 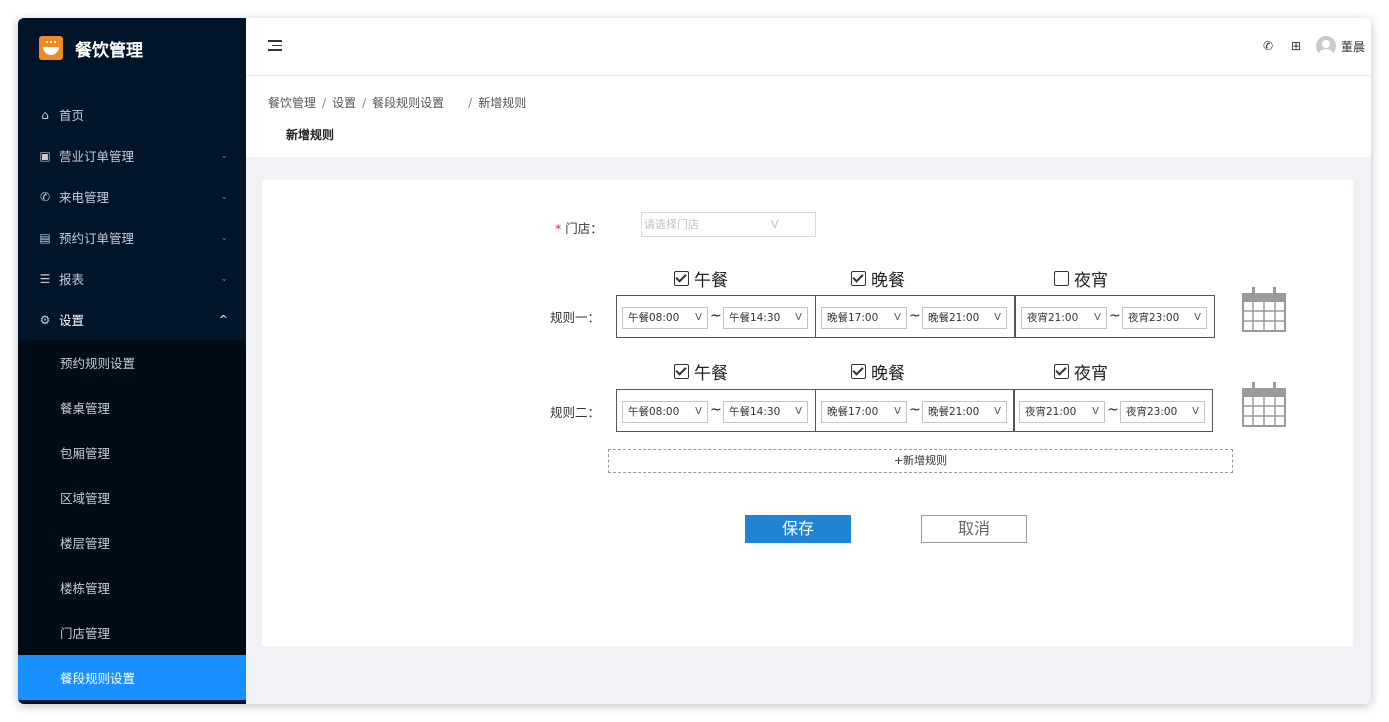 I want to click on sidebar-item-buildings: 楼栋管理, so click(x=132, y=587).